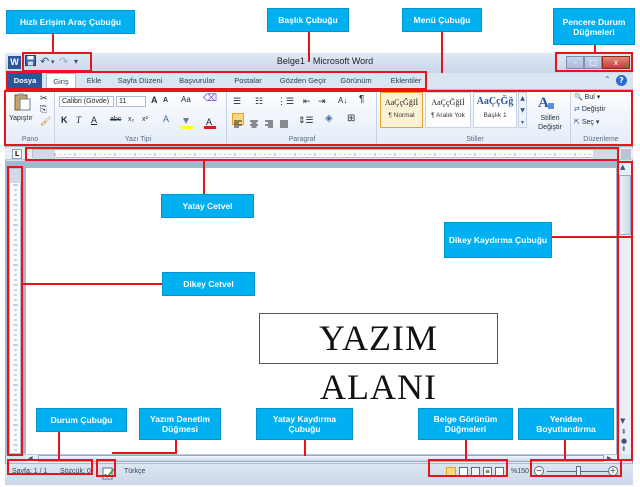  Describe the element at coordinates (621, 80) in the screenshot. I see `help-icon: ?` at that location.